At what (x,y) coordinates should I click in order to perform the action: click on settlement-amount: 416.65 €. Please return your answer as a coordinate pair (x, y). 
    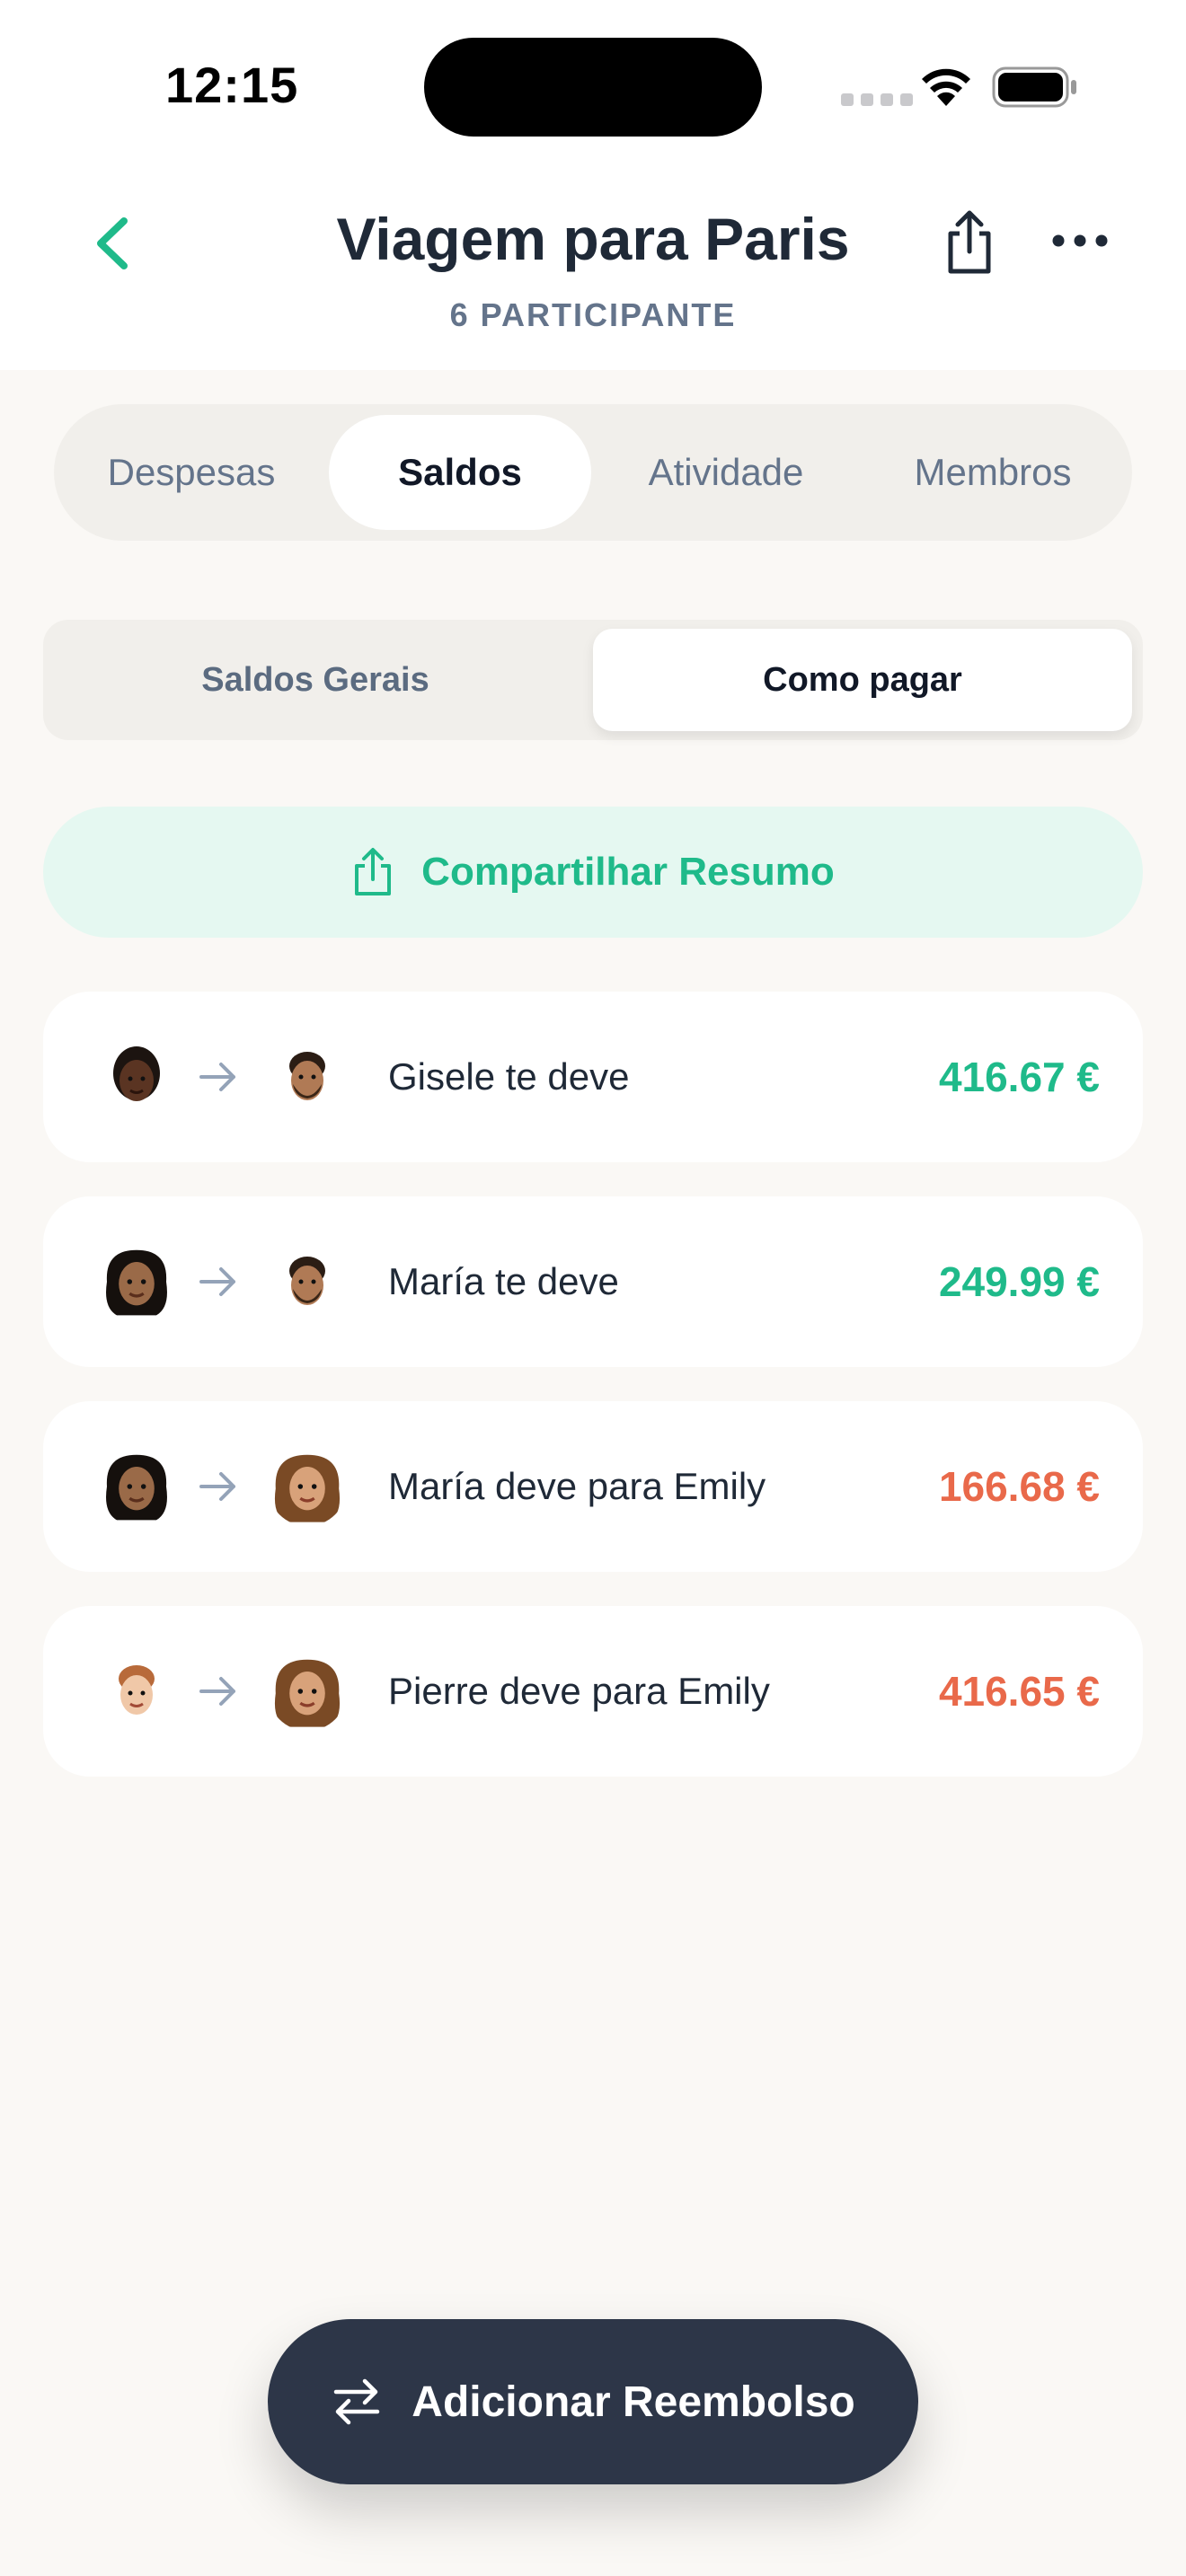
    Looking at the image, I should click on (1019, 1691).